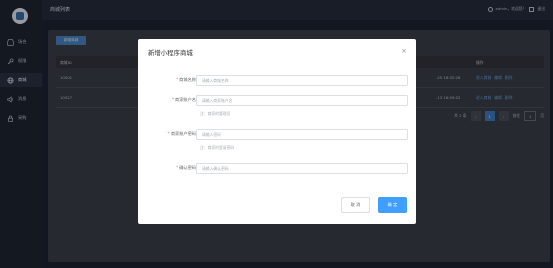 Image resolution: width=553 pixels, height=268 pixels. What do you see at coordinates (302, 80) in the screenshot?
I see `store-name-input: 请输入商城名称` at bounding box center [302, 80].